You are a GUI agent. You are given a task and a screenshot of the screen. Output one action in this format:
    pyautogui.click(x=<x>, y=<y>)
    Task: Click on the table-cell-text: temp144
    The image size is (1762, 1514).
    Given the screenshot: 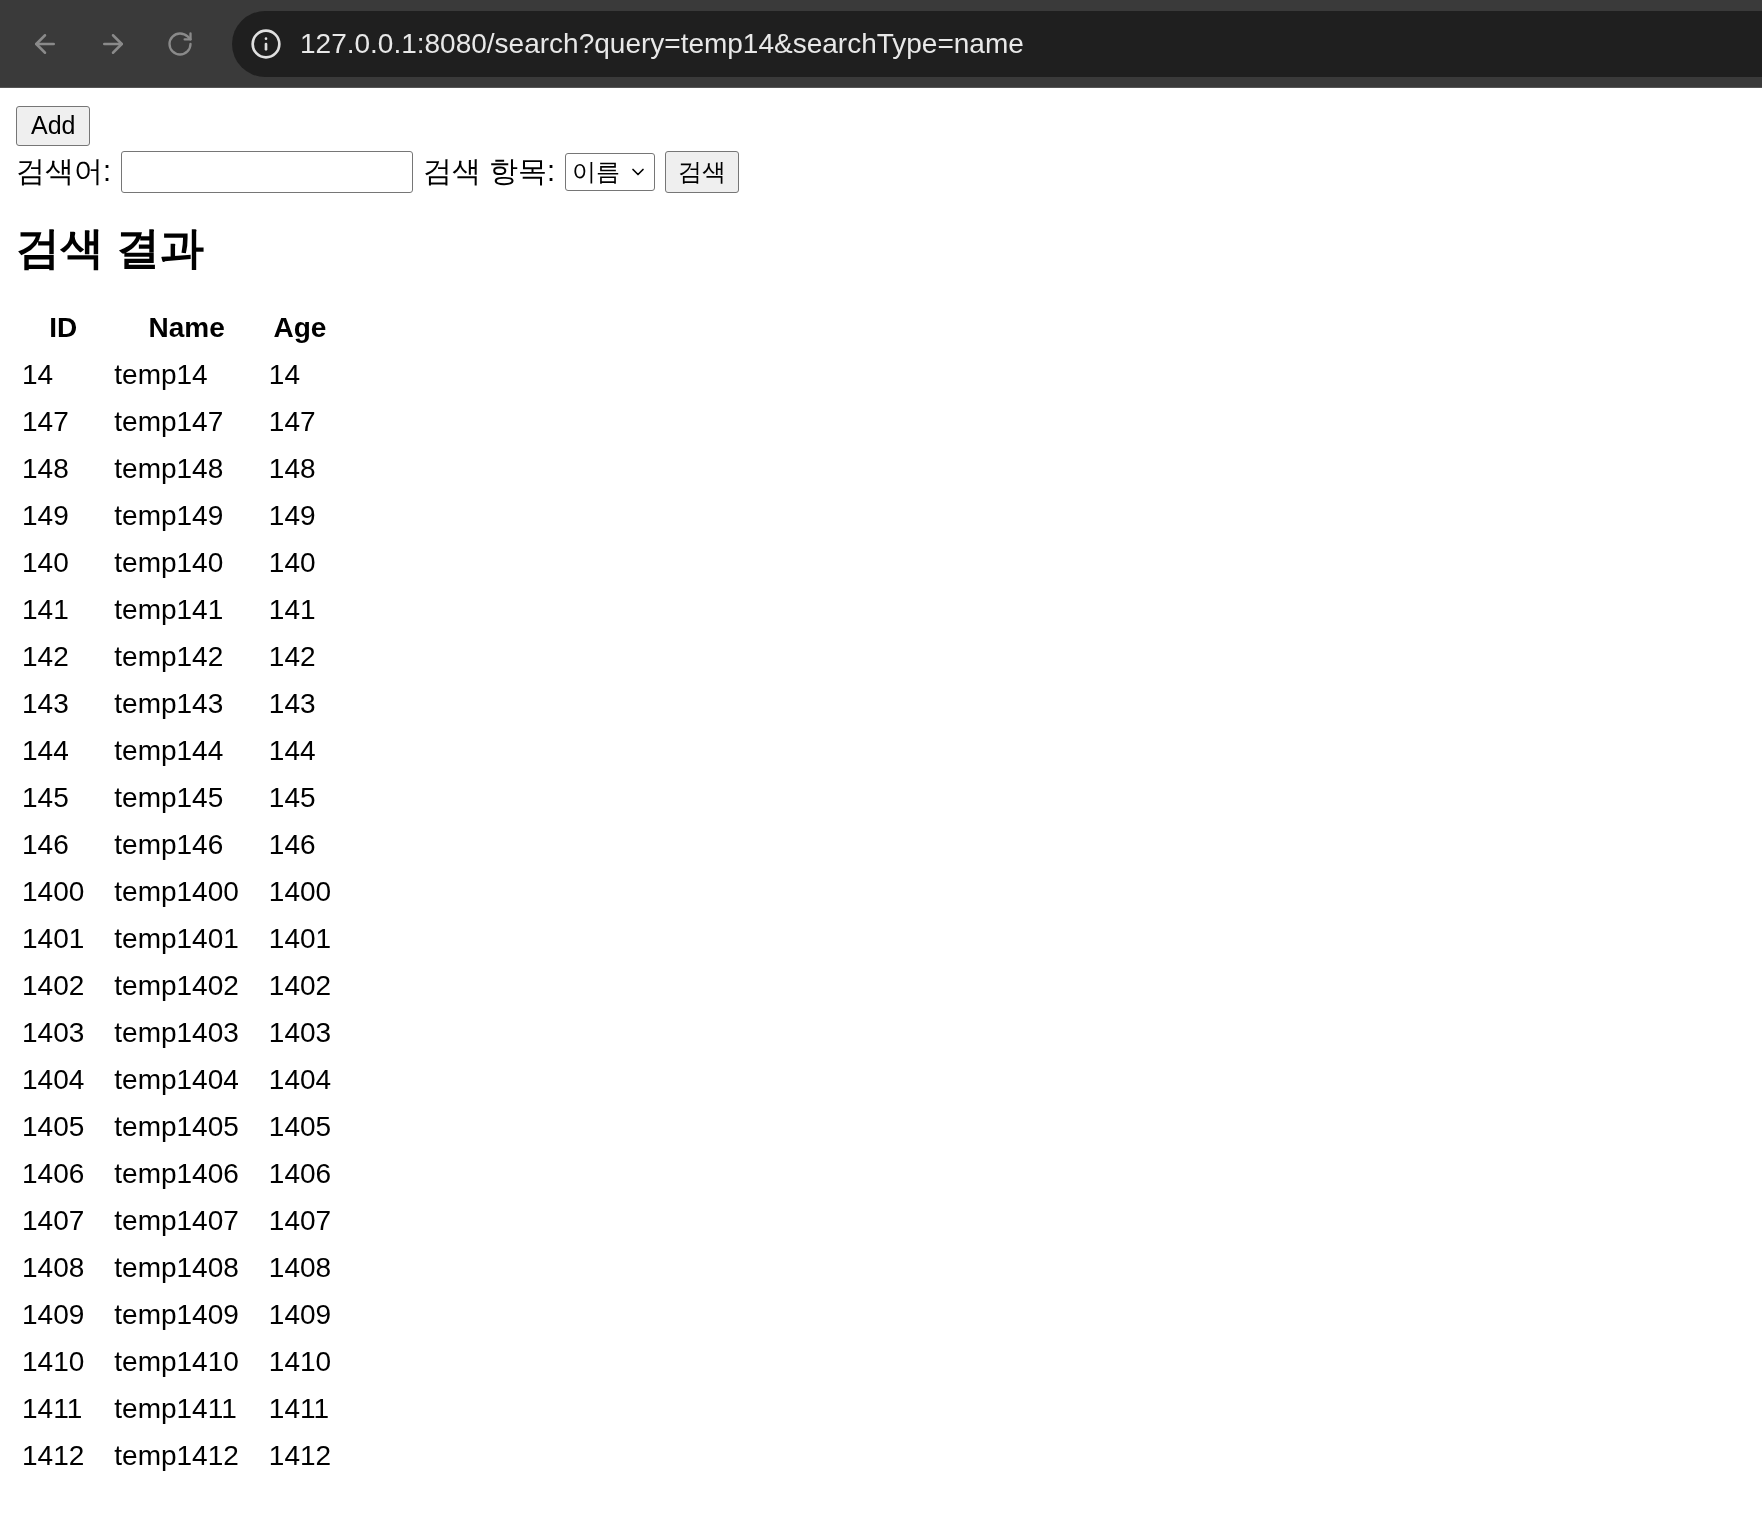 What is the action you would take?
    pyautogui.click(x=169, y=751)
    